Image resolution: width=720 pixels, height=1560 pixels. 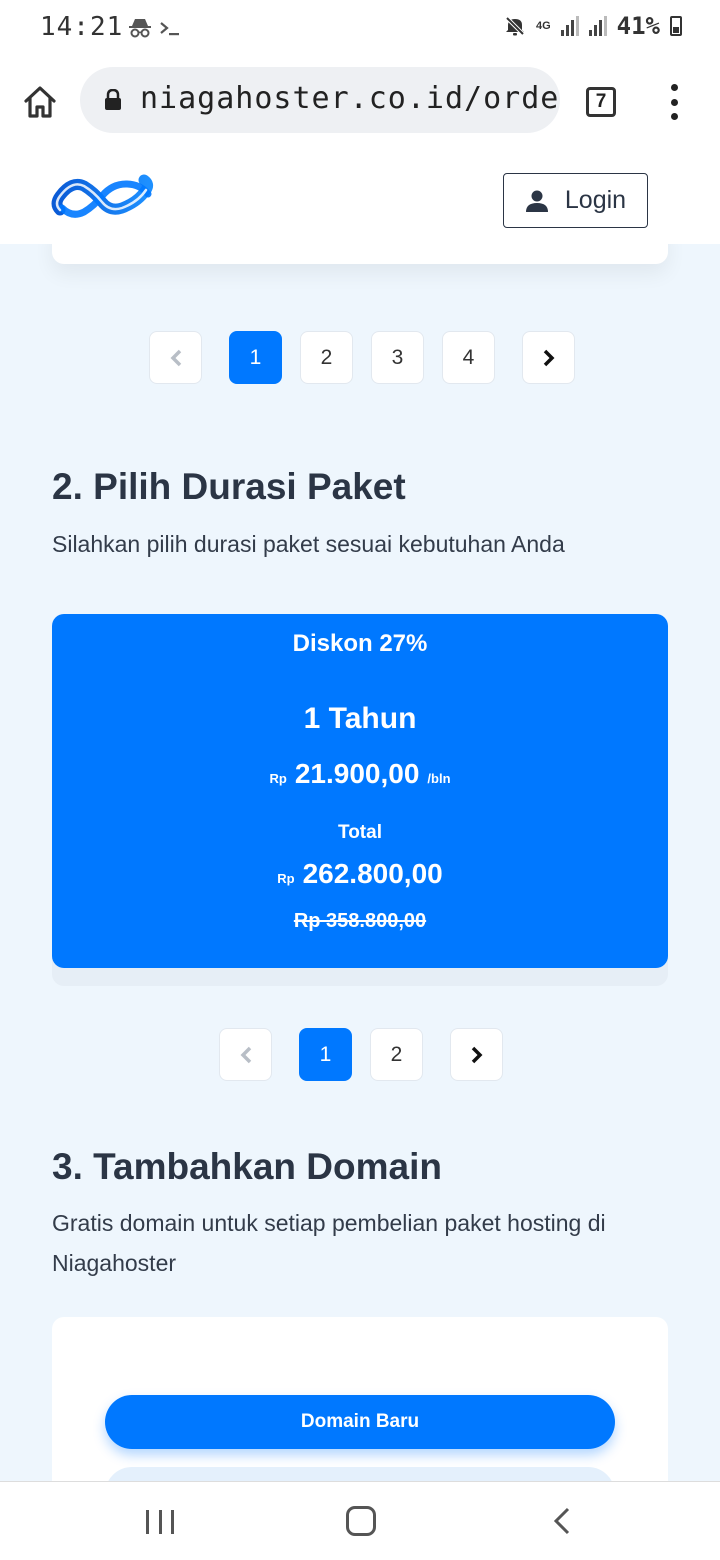 I want to click on back-icon, so click(x=562, y=1521).